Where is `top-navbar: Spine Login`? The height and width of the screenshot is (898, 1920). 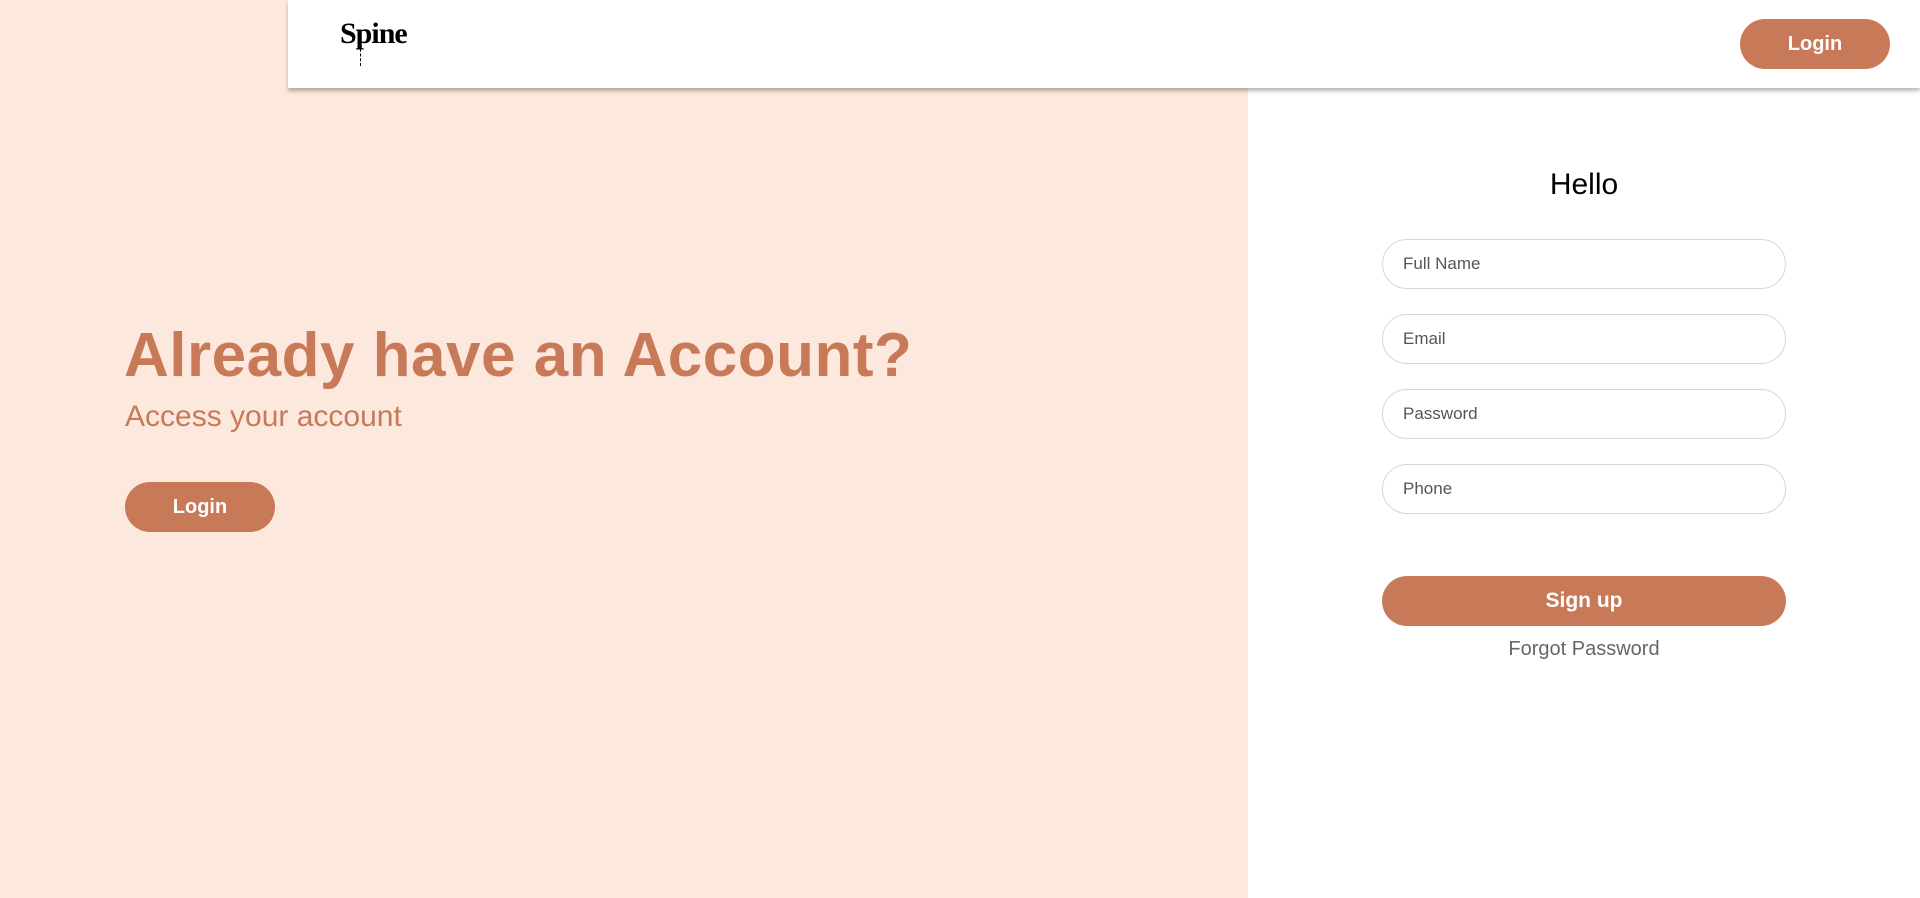 top-navbar: Spine Login is located at coordinates (1104, 44).